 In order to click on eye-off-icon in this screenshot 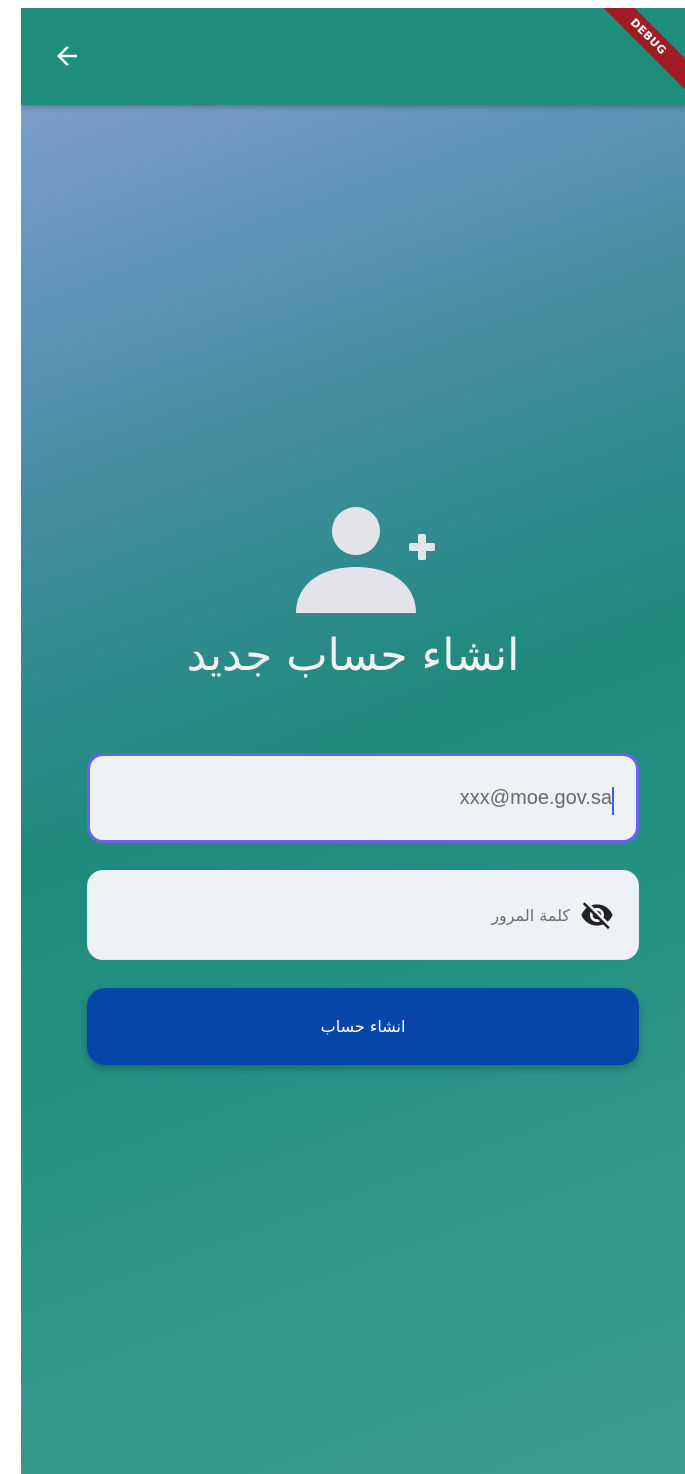, I will do `click(597, 915)`.